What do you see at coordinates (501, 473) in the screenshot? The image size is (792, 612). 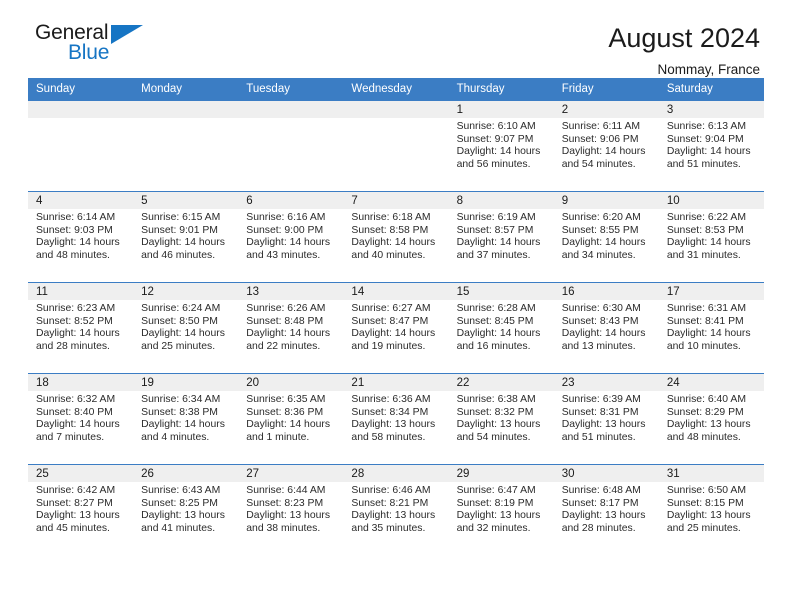 I see `day-number: 29` at bounding box center [501, 473].